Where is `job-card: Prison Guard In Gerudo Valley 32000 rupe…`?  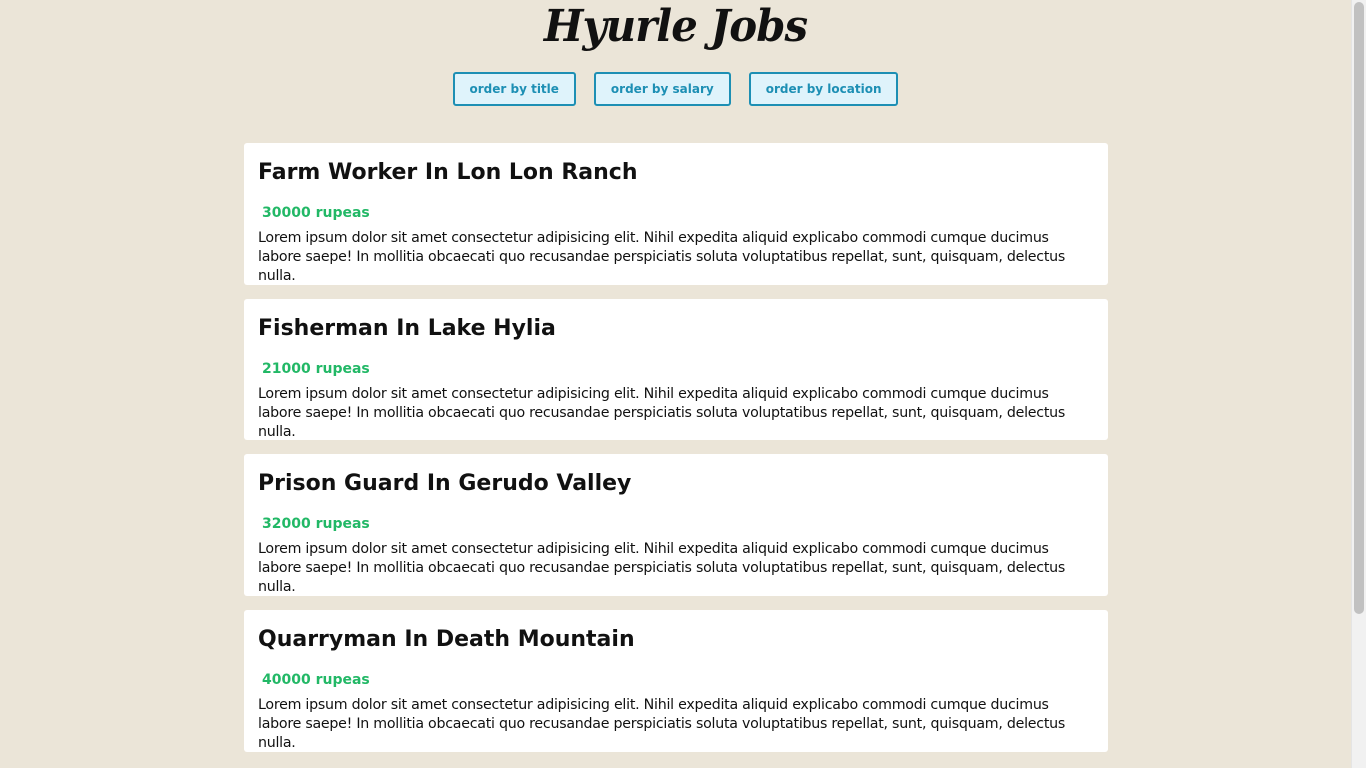 job-card: Prison Guard In Gerudo Valley 32000 rupe… is located at coordinates (676, 525).